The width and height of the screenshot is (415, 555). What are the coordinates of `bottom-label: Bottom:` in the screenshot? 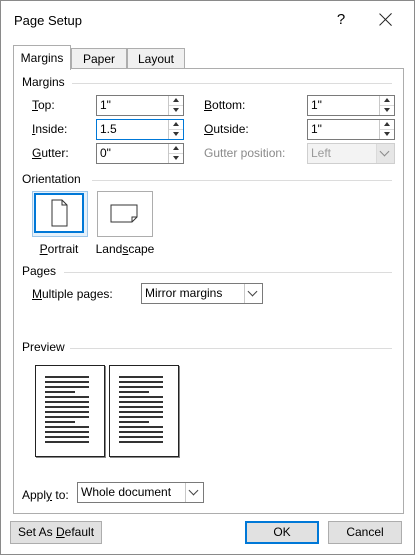 It's located at (225, 105).